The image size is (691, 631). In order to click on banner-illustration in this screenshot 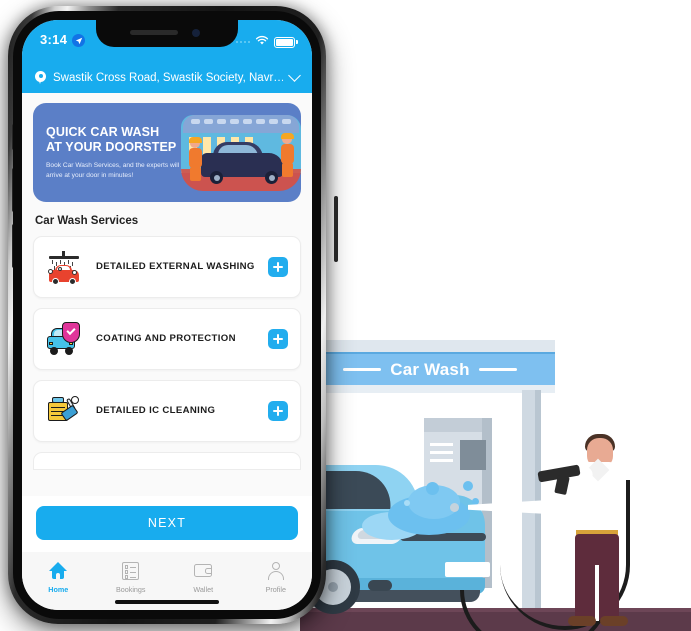, I will do `click(239, 153)`.